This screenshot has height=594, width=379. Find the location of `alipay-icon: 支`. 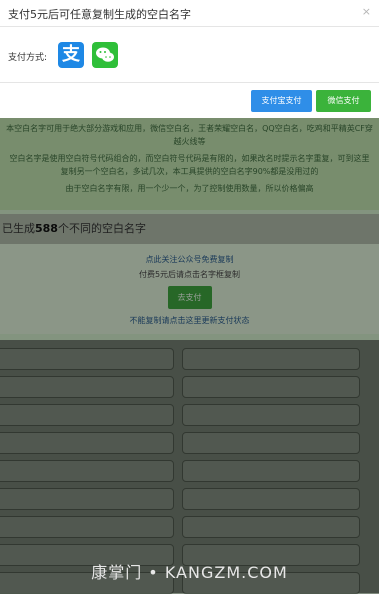

alipay-icon: 支 is located at coordinates (71, 55).